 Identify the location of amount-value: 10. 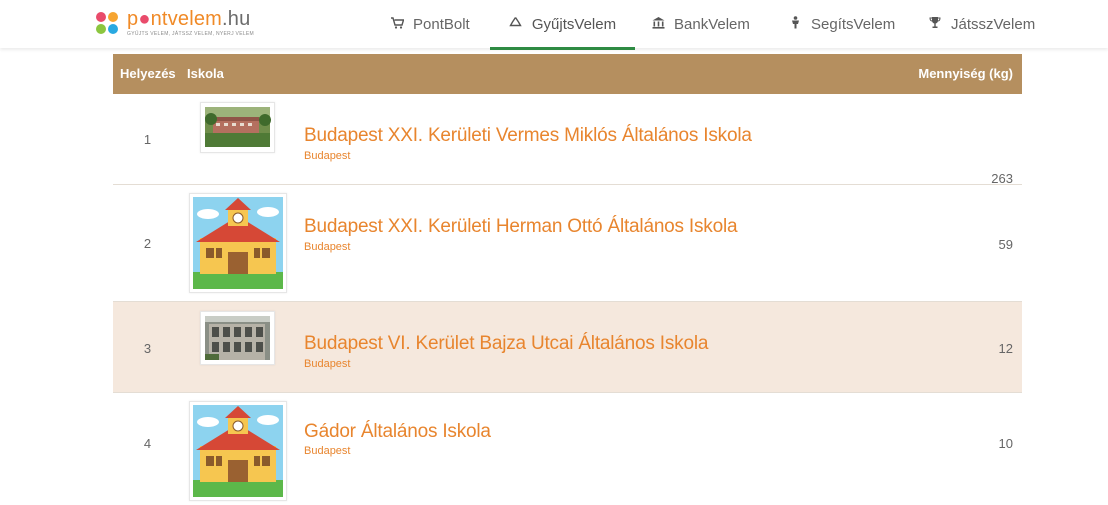
(1005, 443).